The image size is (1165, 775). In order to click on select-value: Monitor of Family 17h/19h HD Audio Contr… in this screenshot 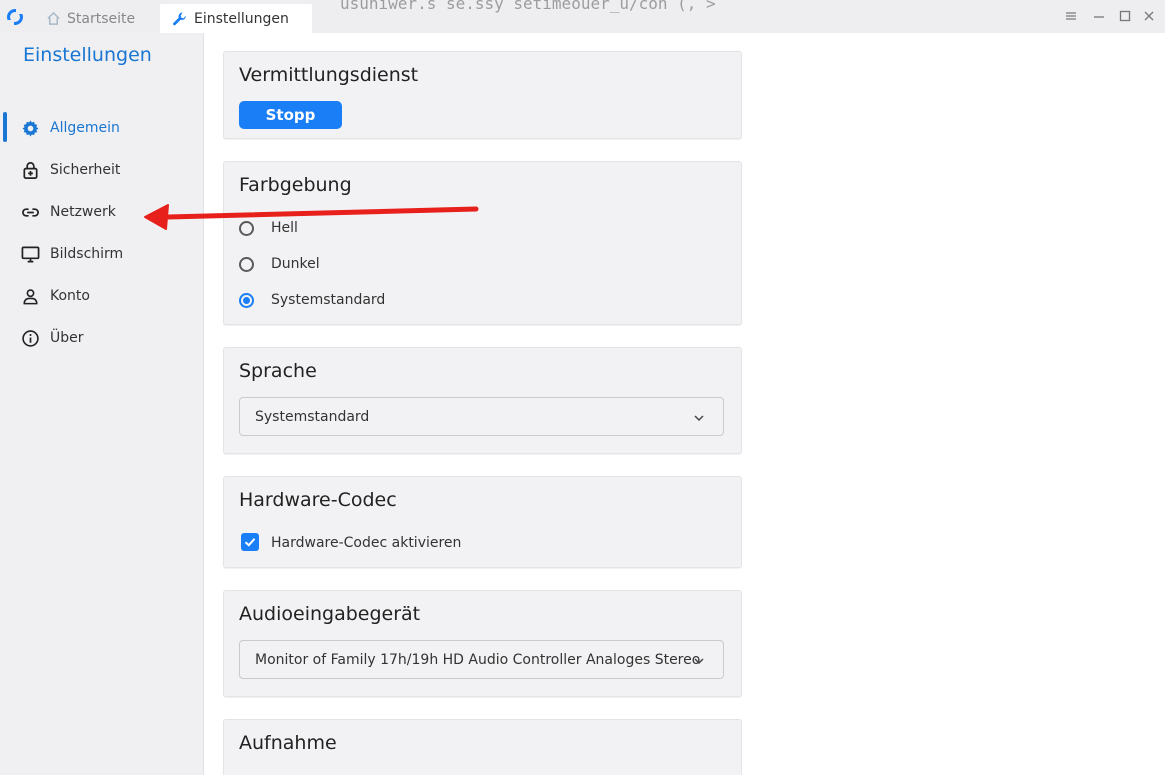, I will do `click(478, 660)`.